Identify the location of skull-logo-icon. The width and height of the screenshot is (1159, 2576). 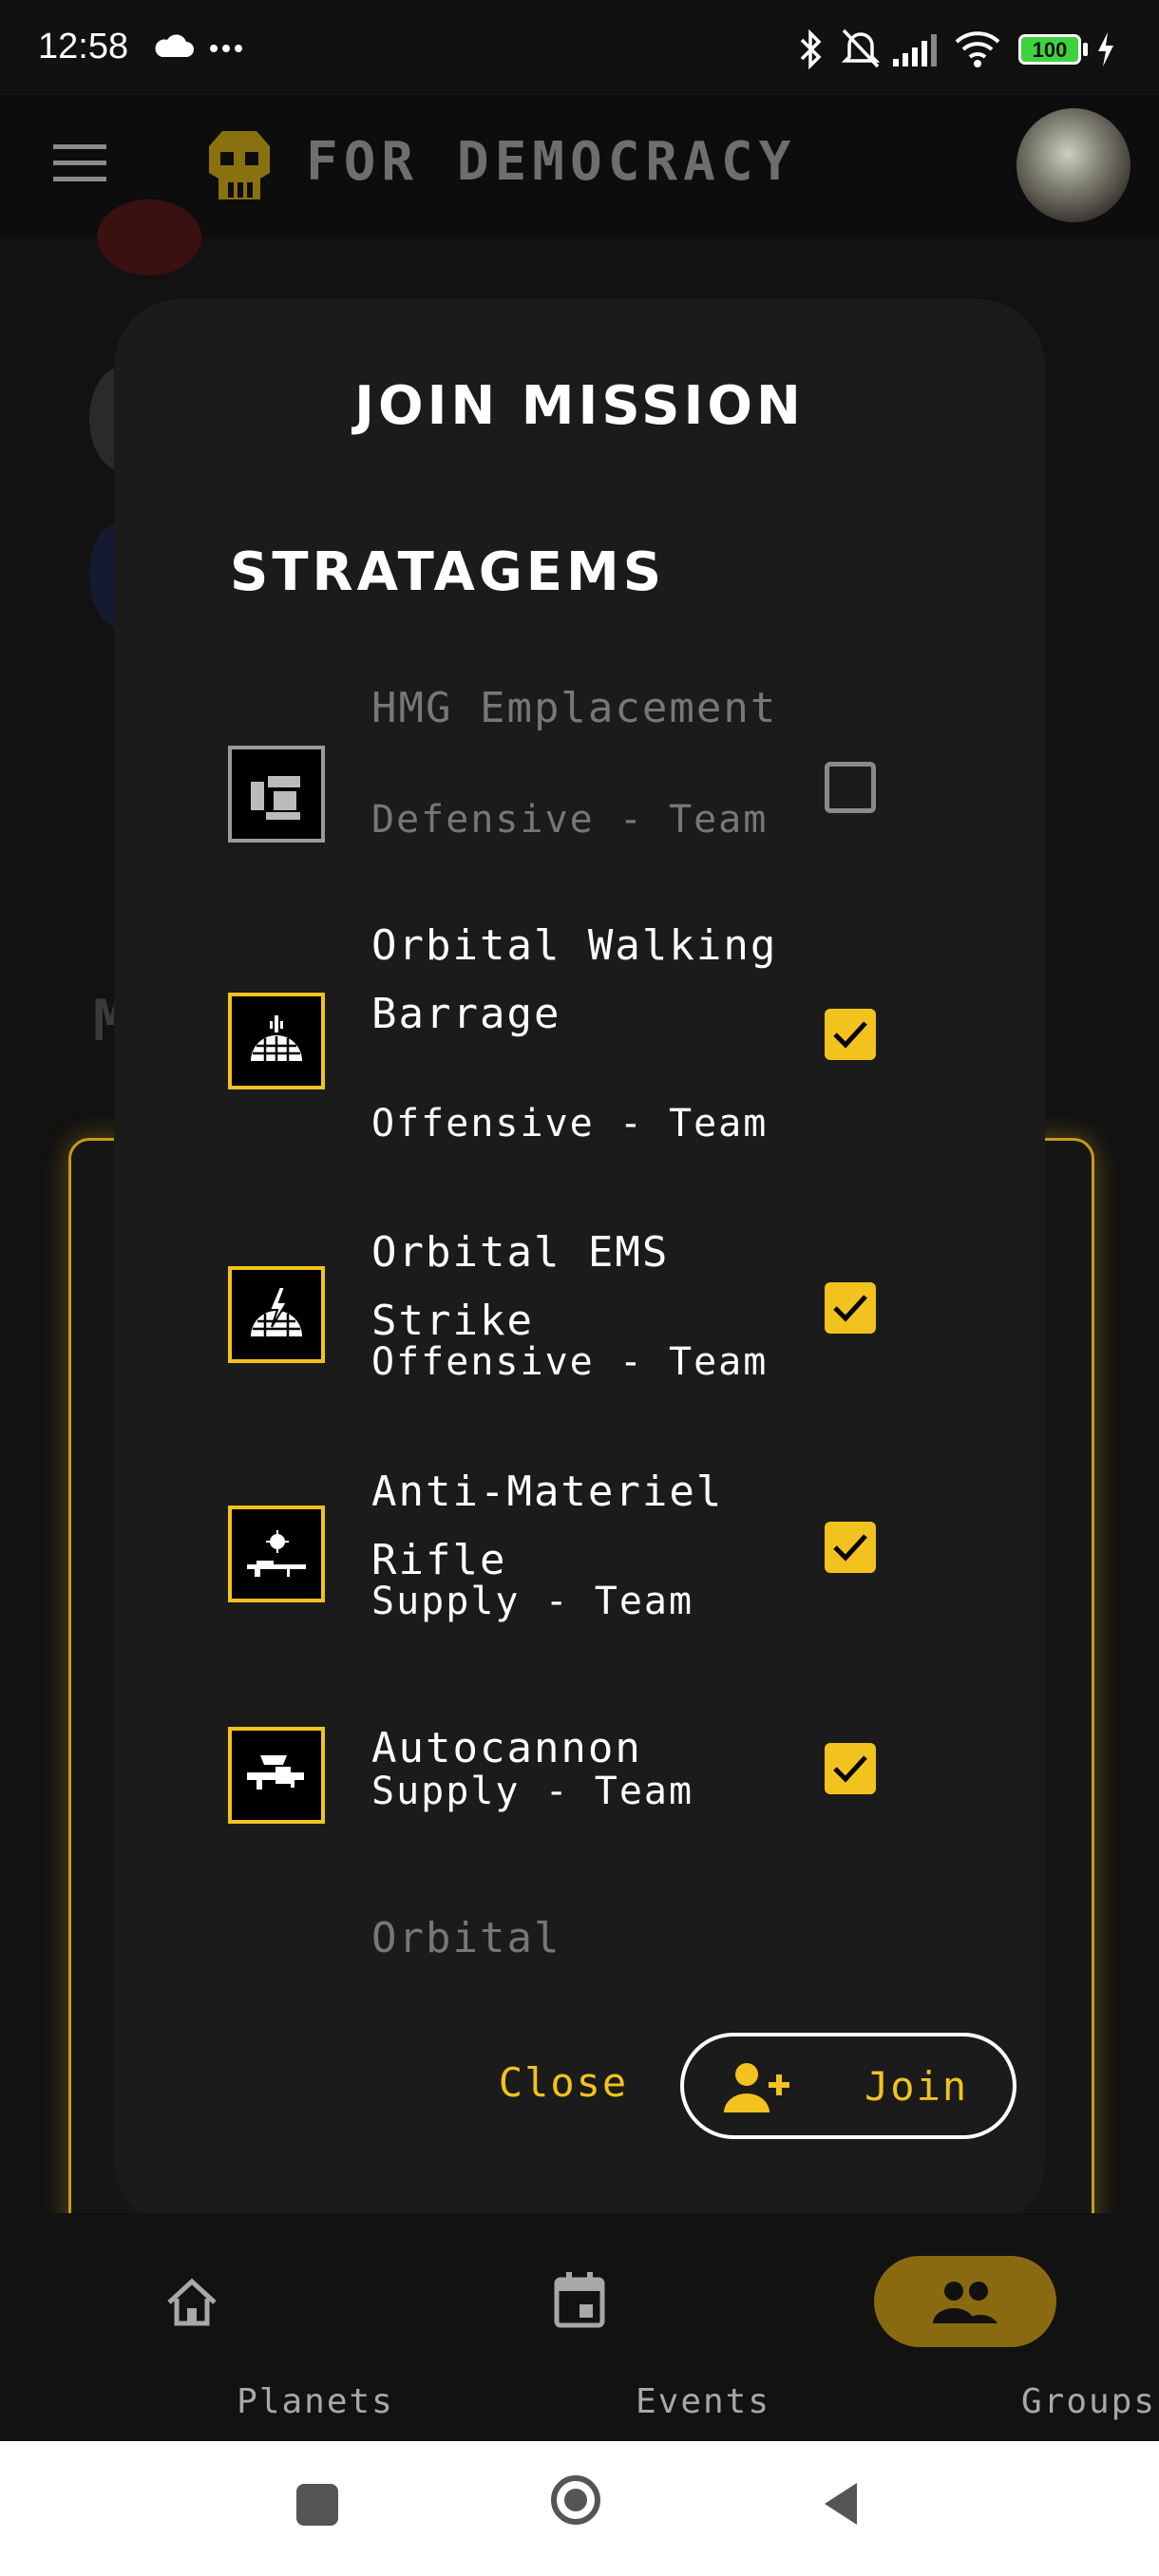
(239, 165).